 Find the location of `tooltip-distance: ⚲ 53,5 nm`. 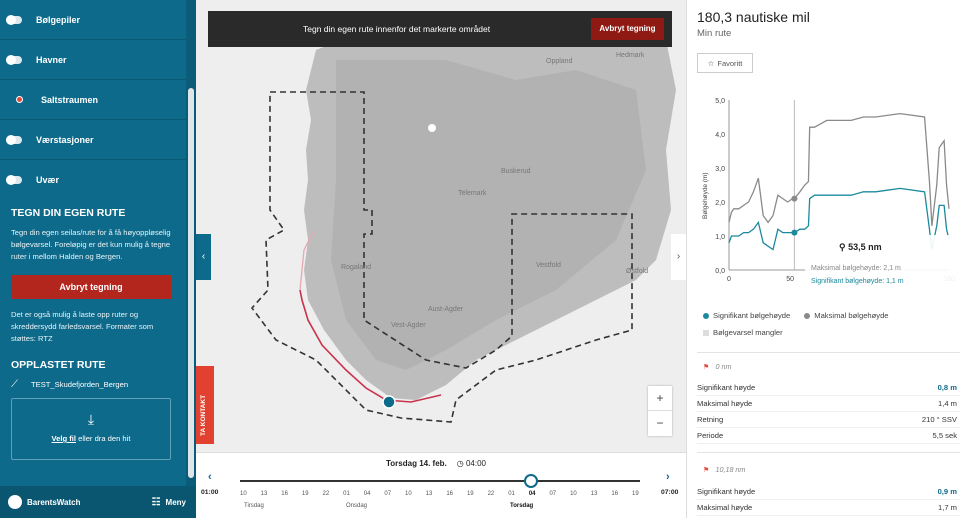

tooltip-distance: ⚲ 53,5 nm is located at coordinates (860, 247).